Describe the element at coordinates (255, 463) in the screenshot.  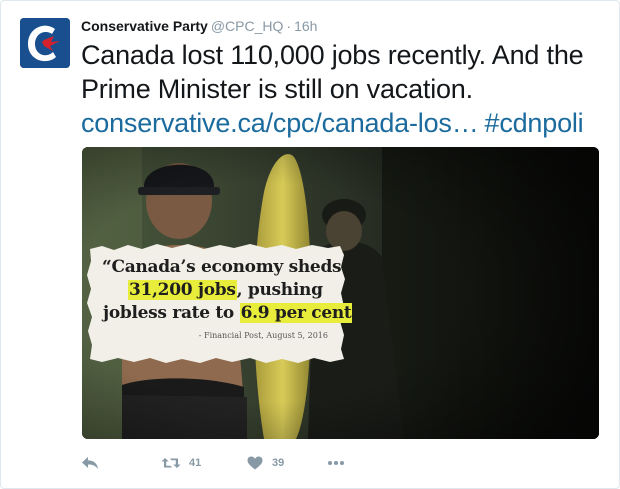
I see `heart-icon` at that location.